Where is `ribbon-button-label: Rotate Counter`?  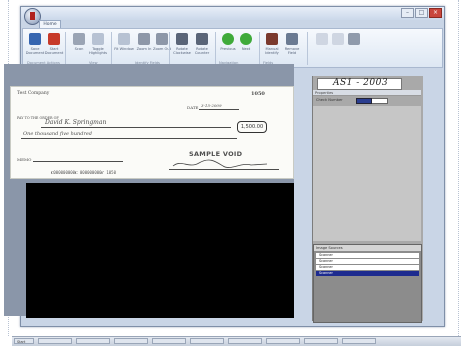 ribbon-button-label: Rotate Counter is located at coordinates (202, 51).